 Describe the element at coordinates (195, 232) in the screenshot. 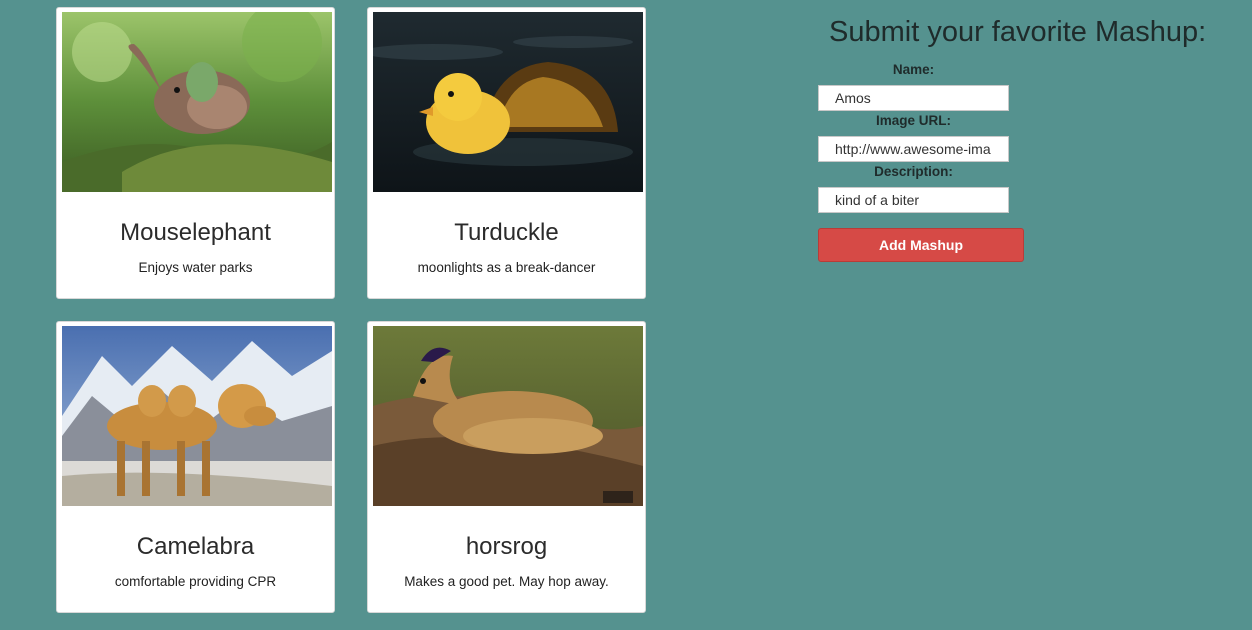

I see `mashup-title: Mouselephant` at that location.